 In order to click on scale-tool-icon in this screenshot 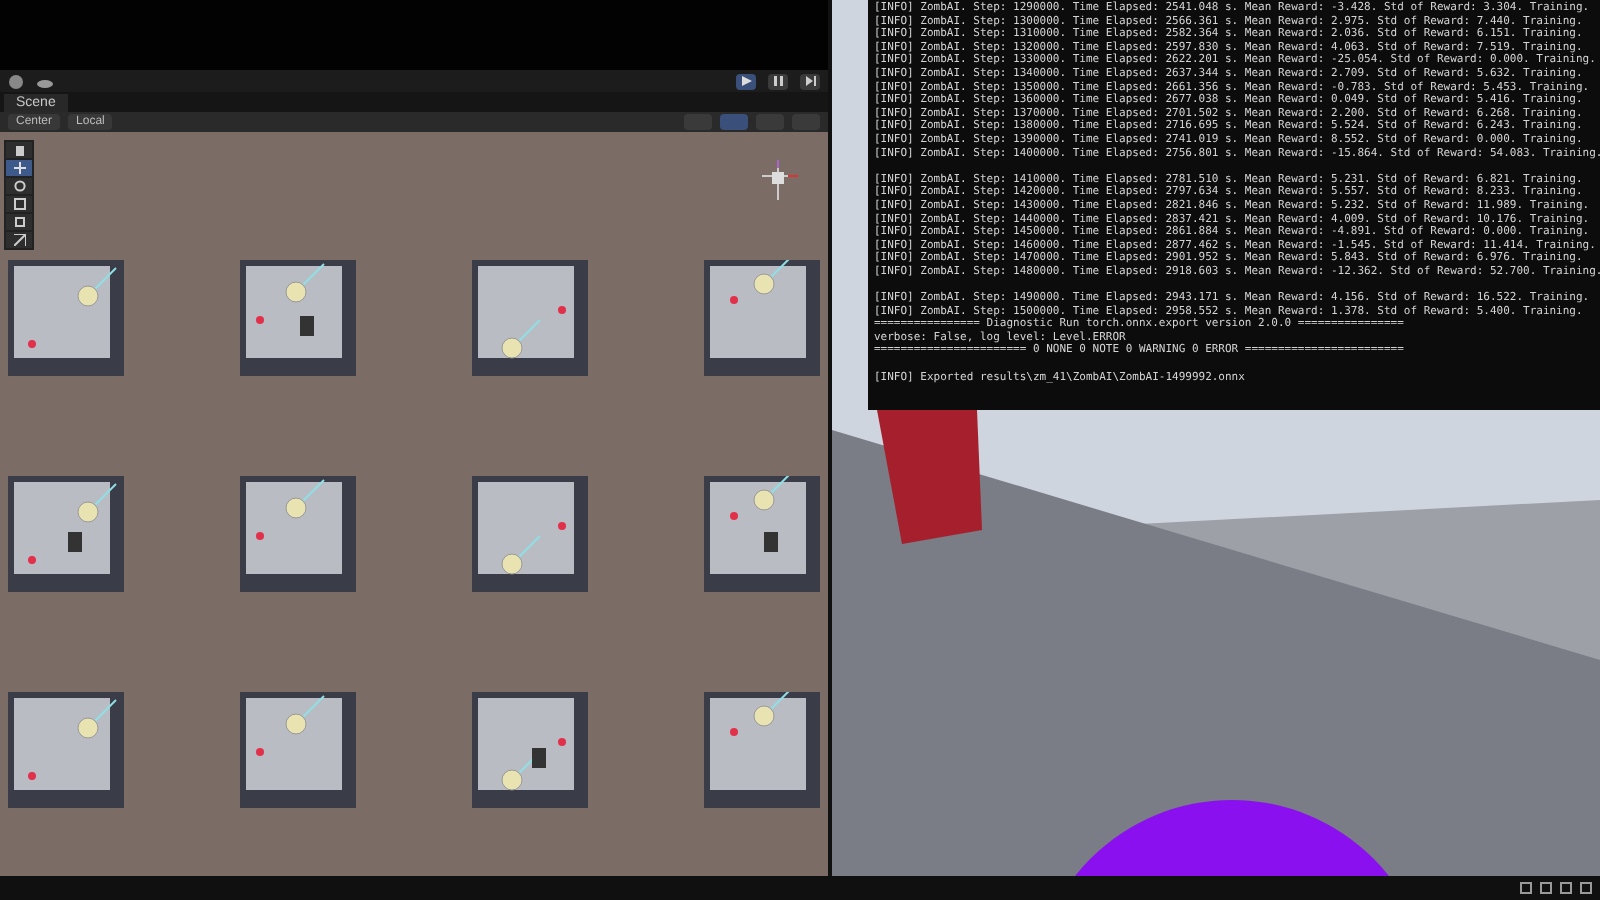, I will do `click(19, 204)`.